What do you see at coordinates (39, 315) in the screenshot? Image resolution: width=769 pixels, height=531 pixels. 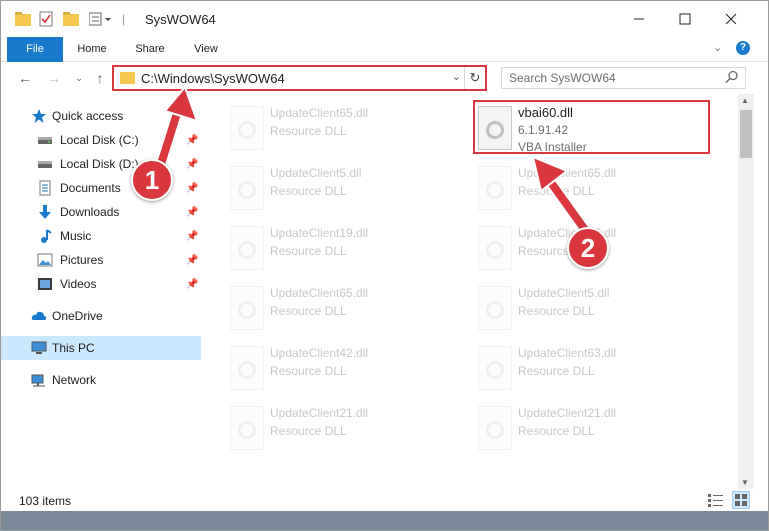 I see `cloud-icon` at bounding box center [39, 315].